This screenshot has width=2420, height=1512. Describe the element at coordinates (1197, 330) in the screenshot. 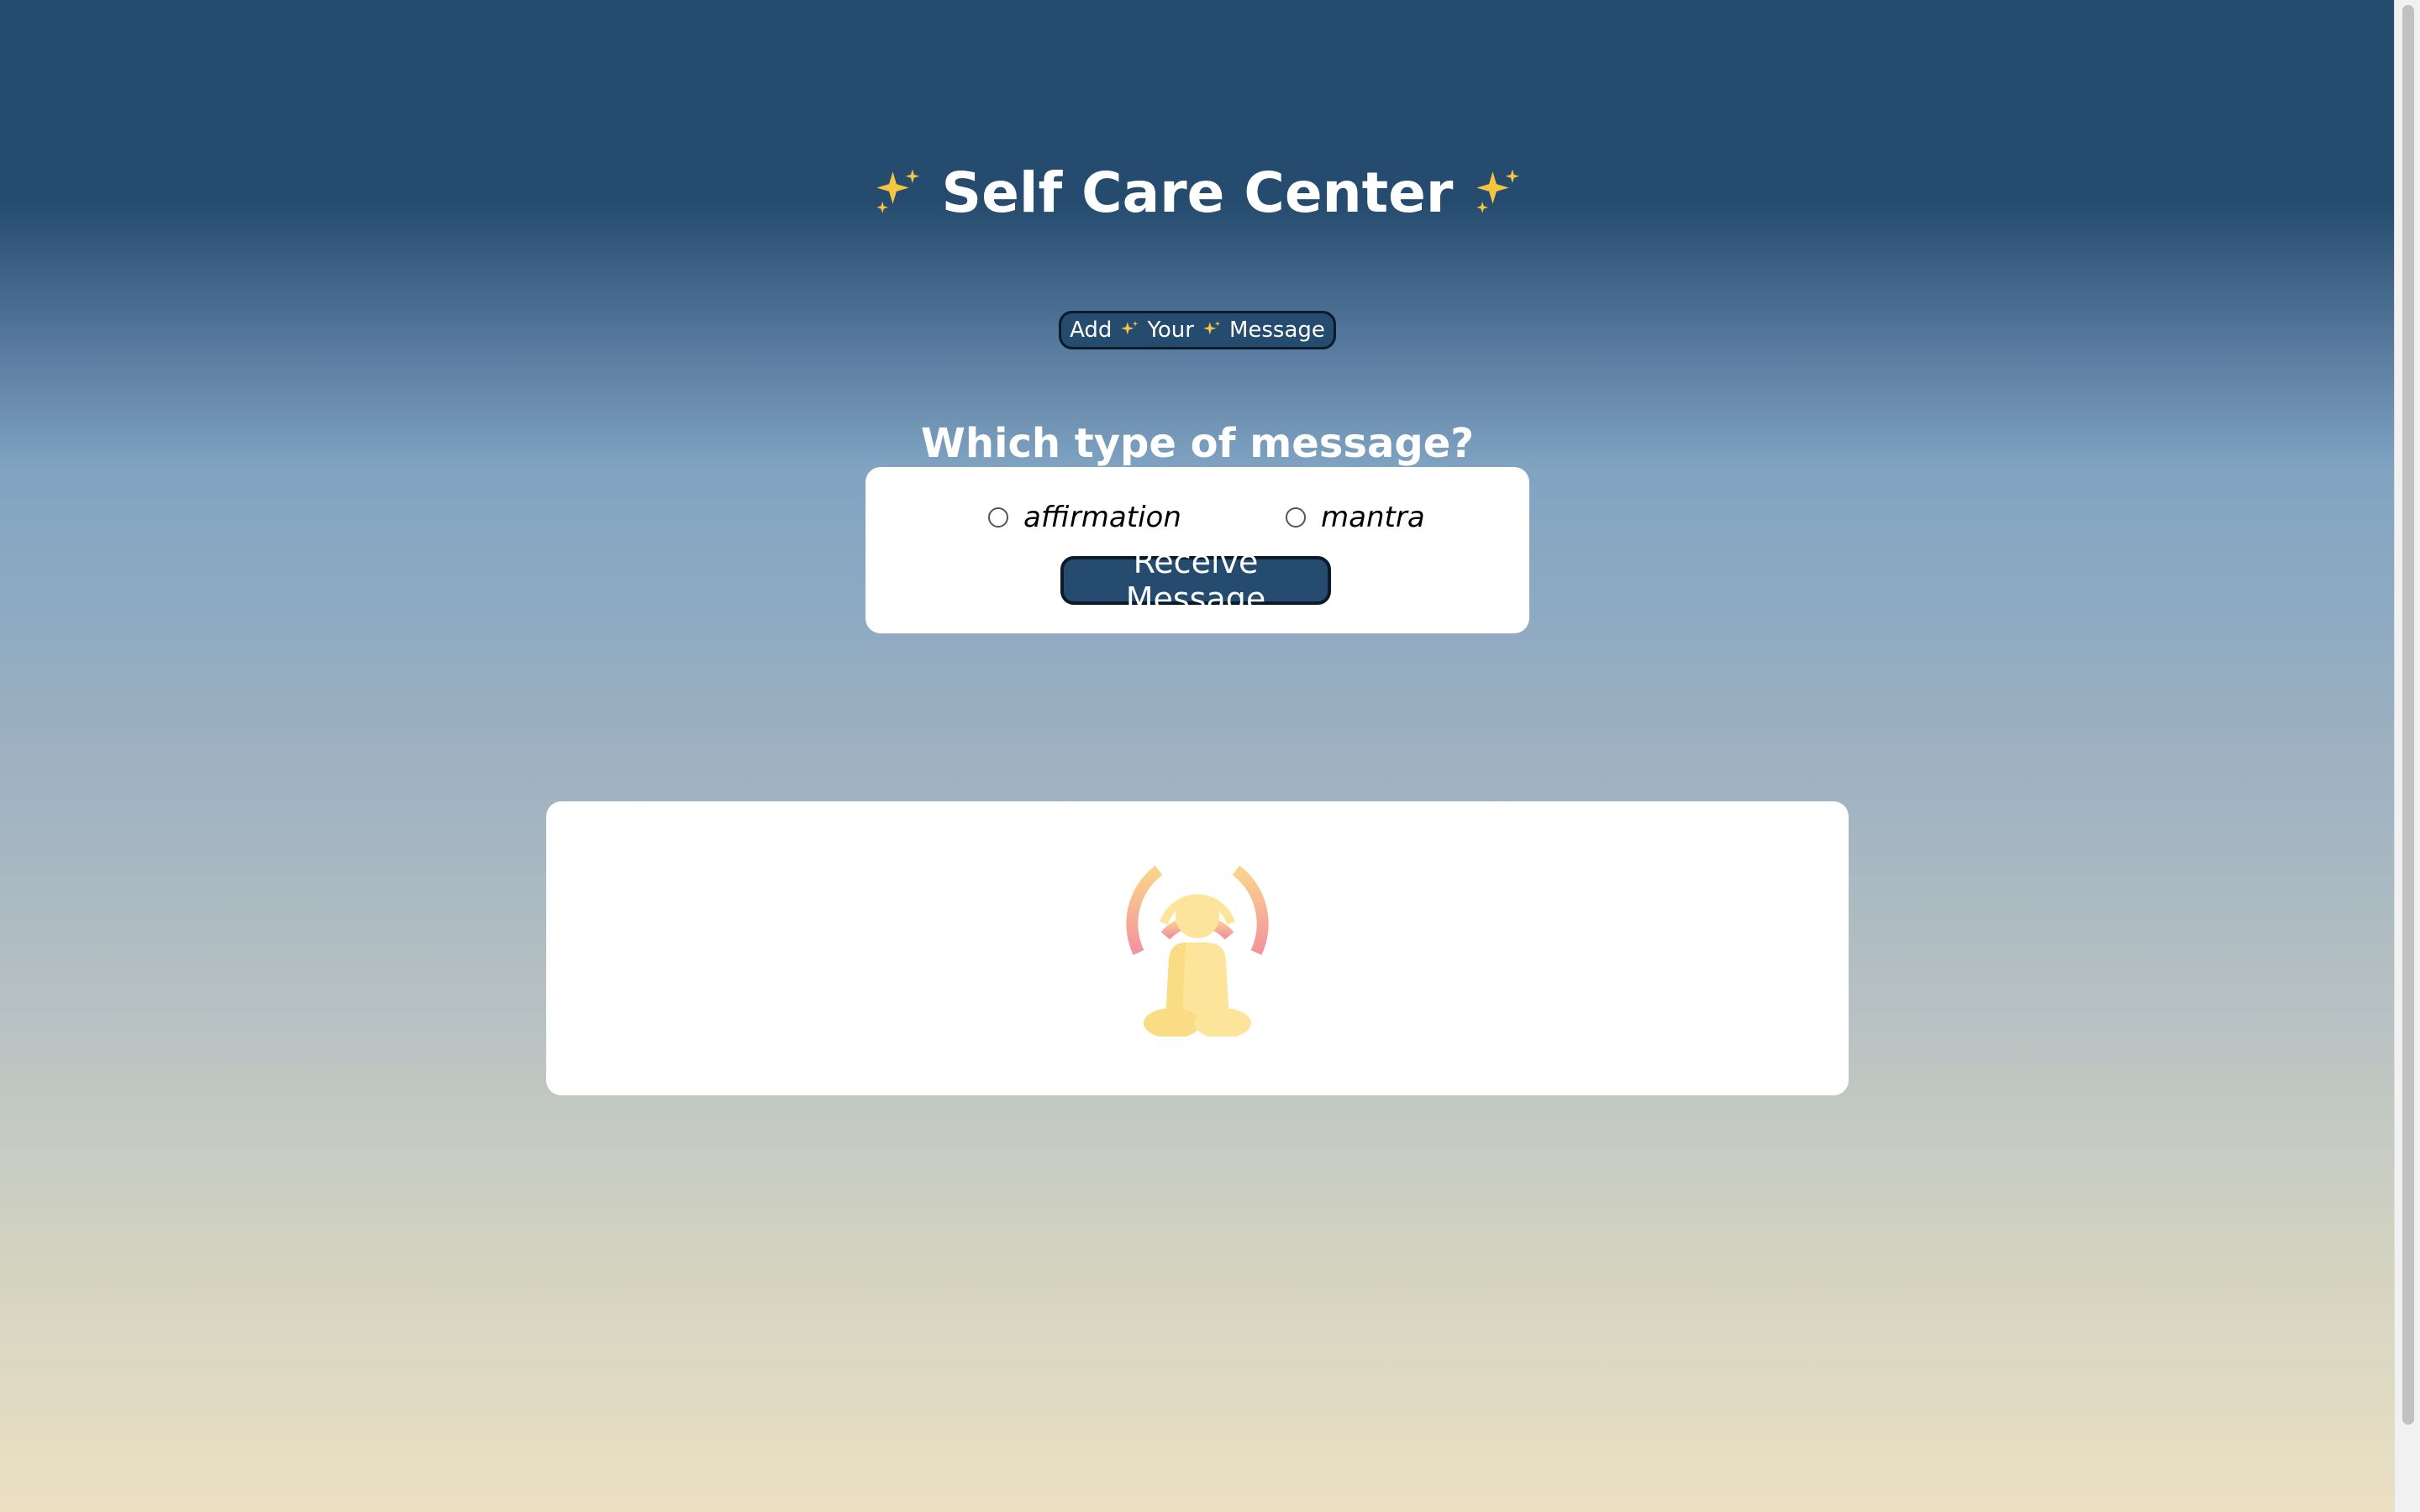

I see `add-your-message-button: Add Your Message` at that location.